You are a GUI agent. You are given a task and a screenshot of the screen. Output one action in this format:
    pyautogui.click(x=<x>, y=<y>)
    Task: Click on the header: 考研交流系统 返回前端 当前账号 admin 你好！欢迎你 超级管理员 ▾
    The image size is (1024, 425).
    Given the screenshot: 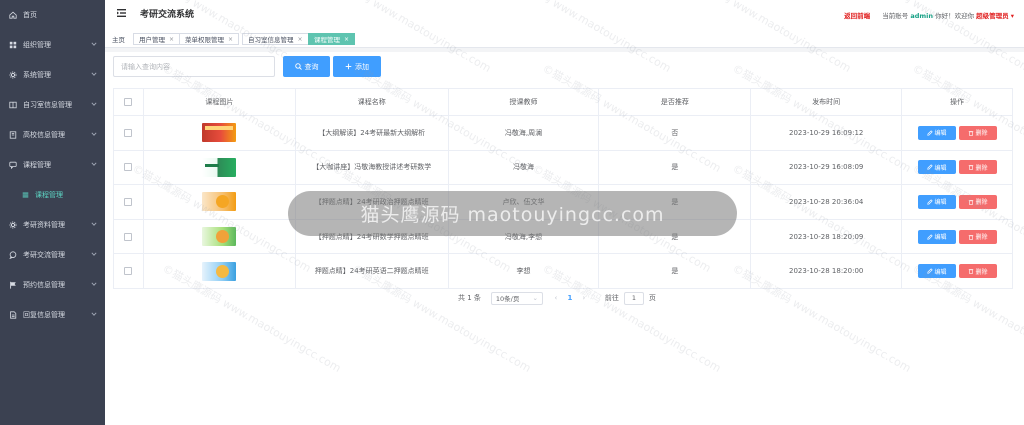 What is the action you would take?
    pyautogui.click(x=564, y=15)
    